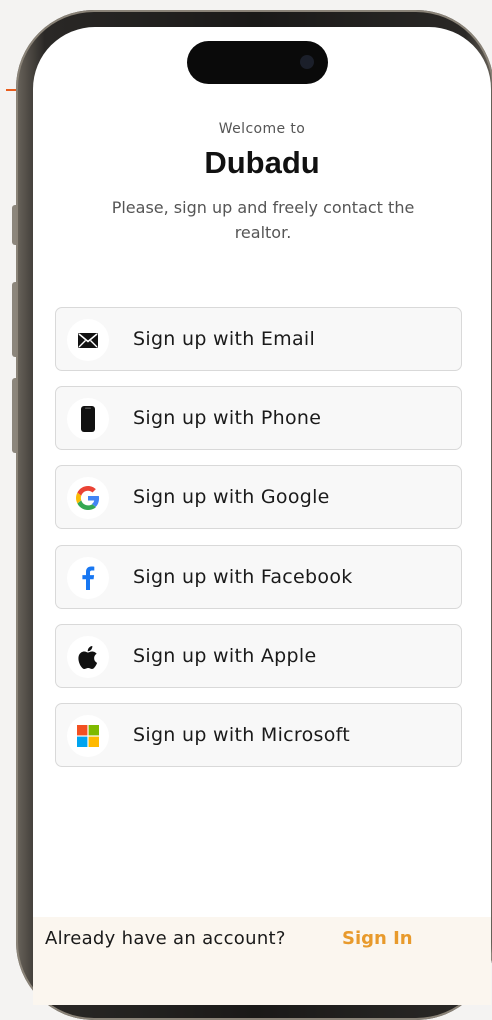 This screenshot has height=1020, width=492. I want to click on signup-google-button: Sign up with Google, so click(258, 497).